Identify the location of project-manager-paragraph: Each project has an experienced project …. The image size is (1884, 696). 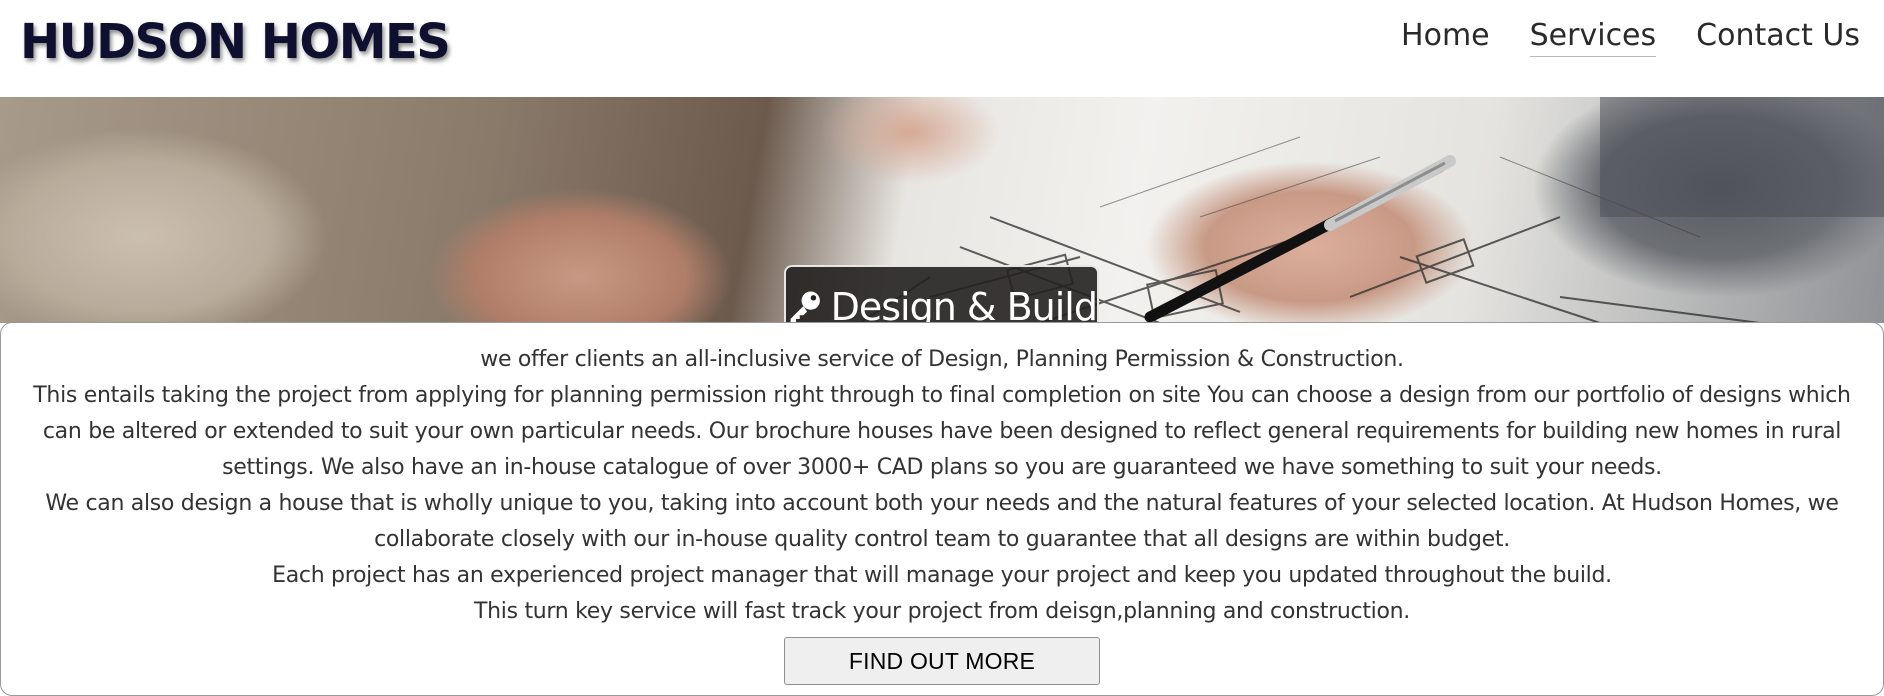
(942, 575).